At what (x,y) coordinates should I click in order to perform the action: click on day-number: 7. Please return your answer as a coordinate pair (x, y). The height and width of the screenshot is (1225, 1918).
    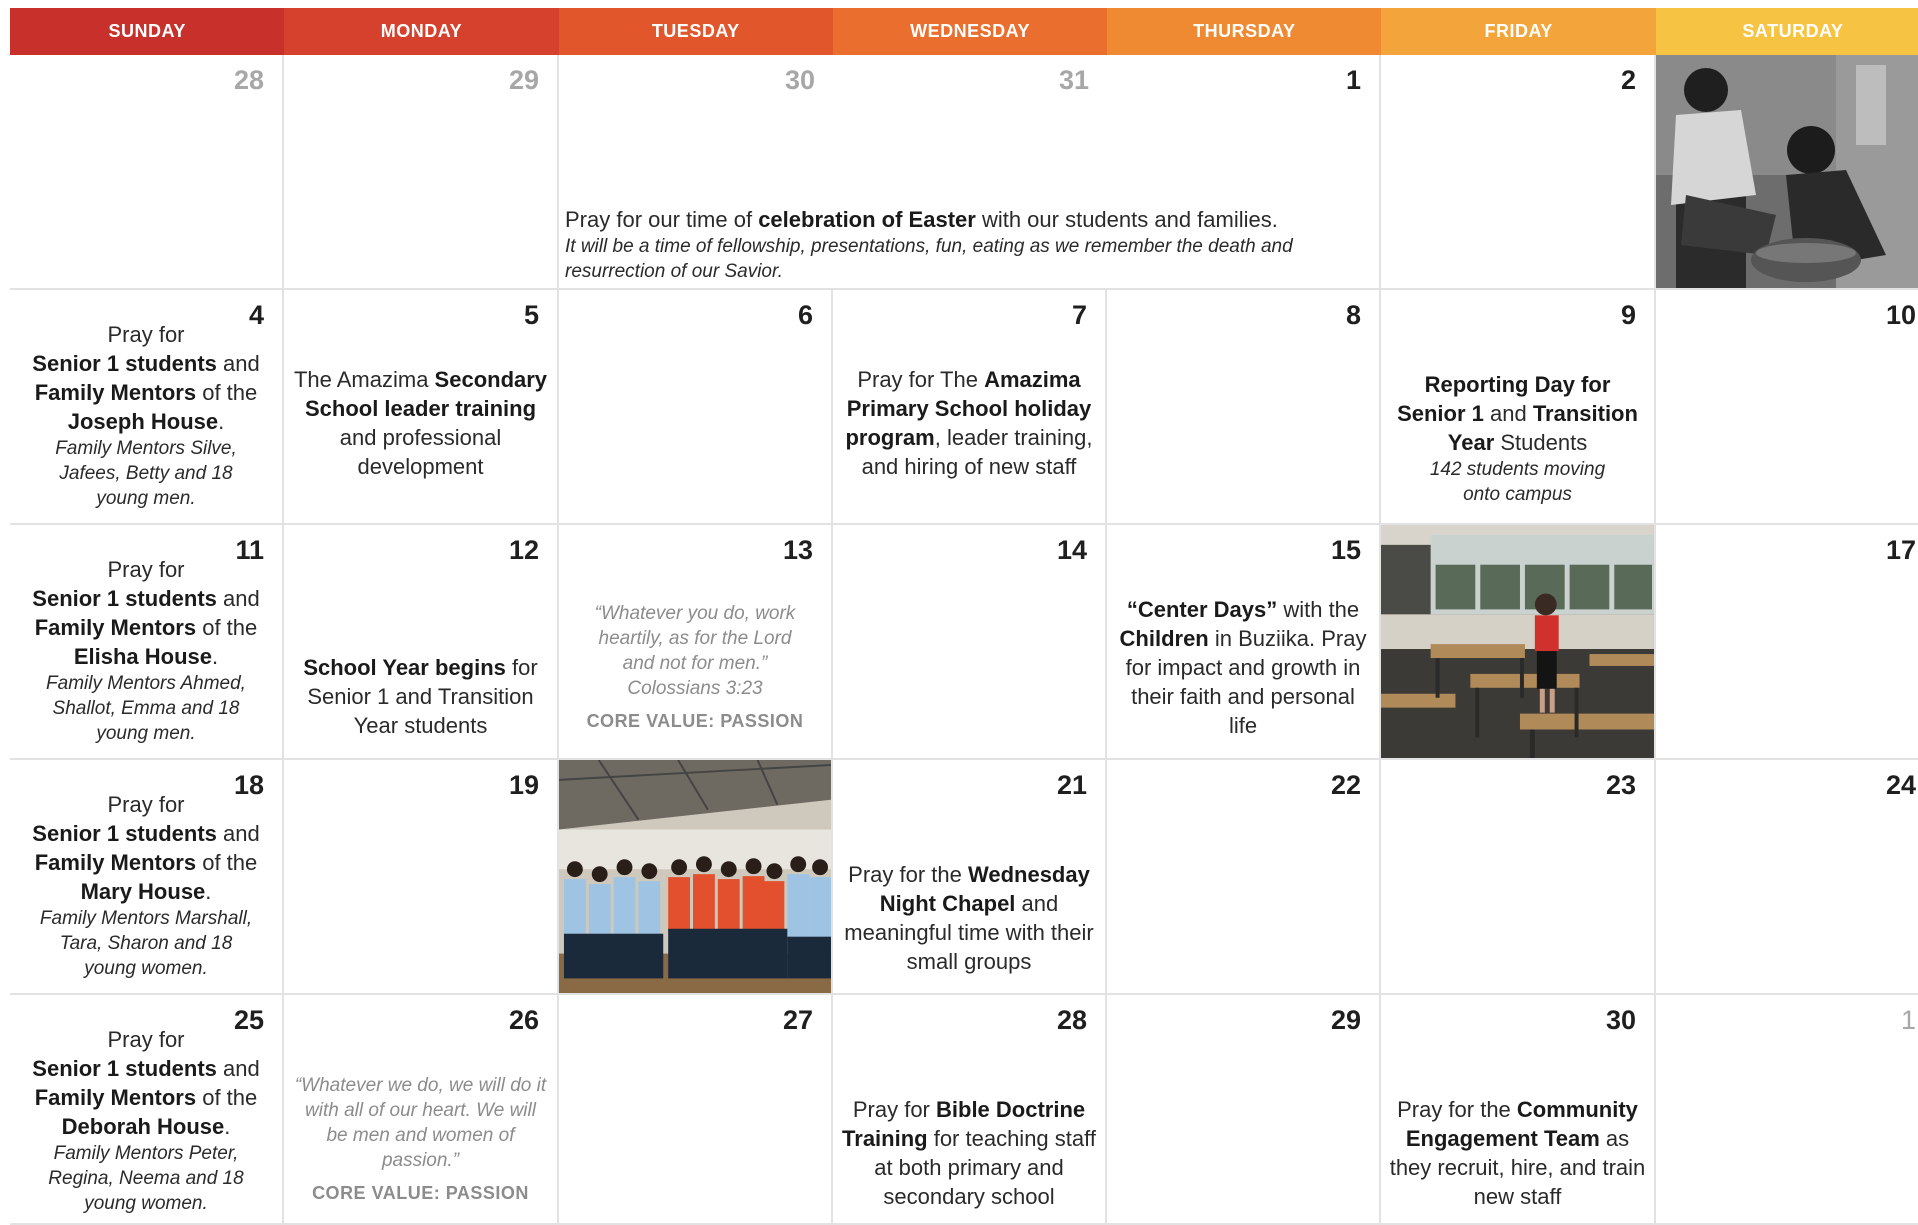
    Looking at the image, I should click on (1079, 315).